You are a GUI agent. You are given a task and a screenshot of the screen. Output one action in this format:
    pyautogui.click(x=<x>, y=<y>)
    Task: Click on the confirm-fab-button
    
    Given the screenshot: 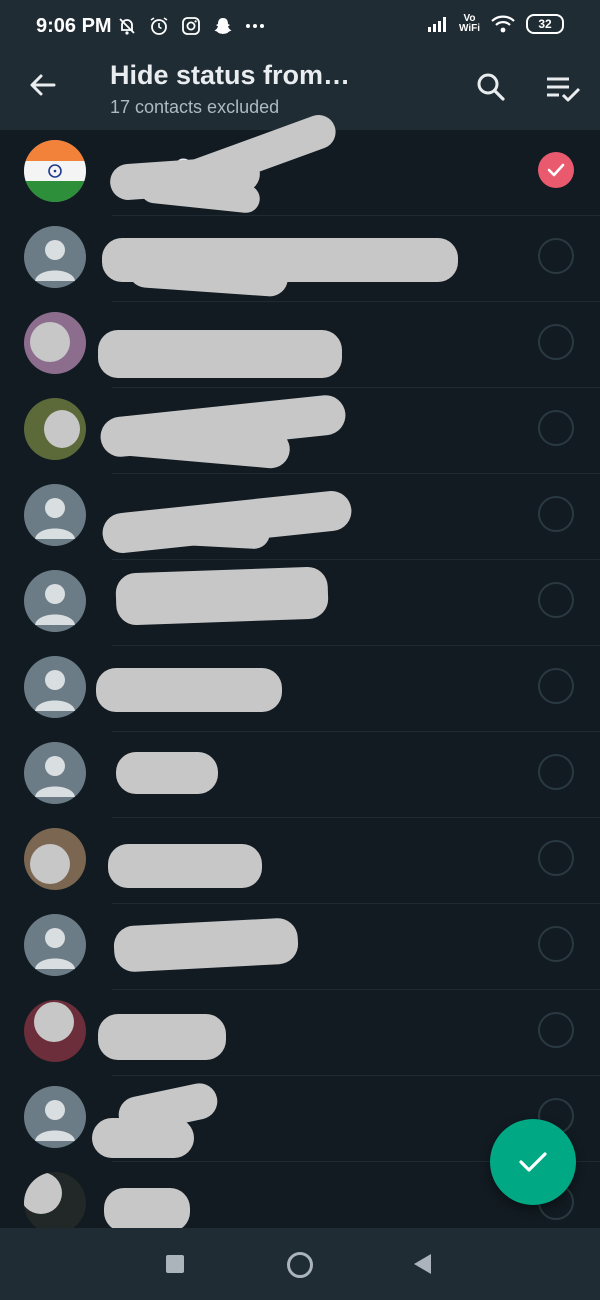 What is the action you would take?
    pyautogui.click(x=533, y=1162)
    